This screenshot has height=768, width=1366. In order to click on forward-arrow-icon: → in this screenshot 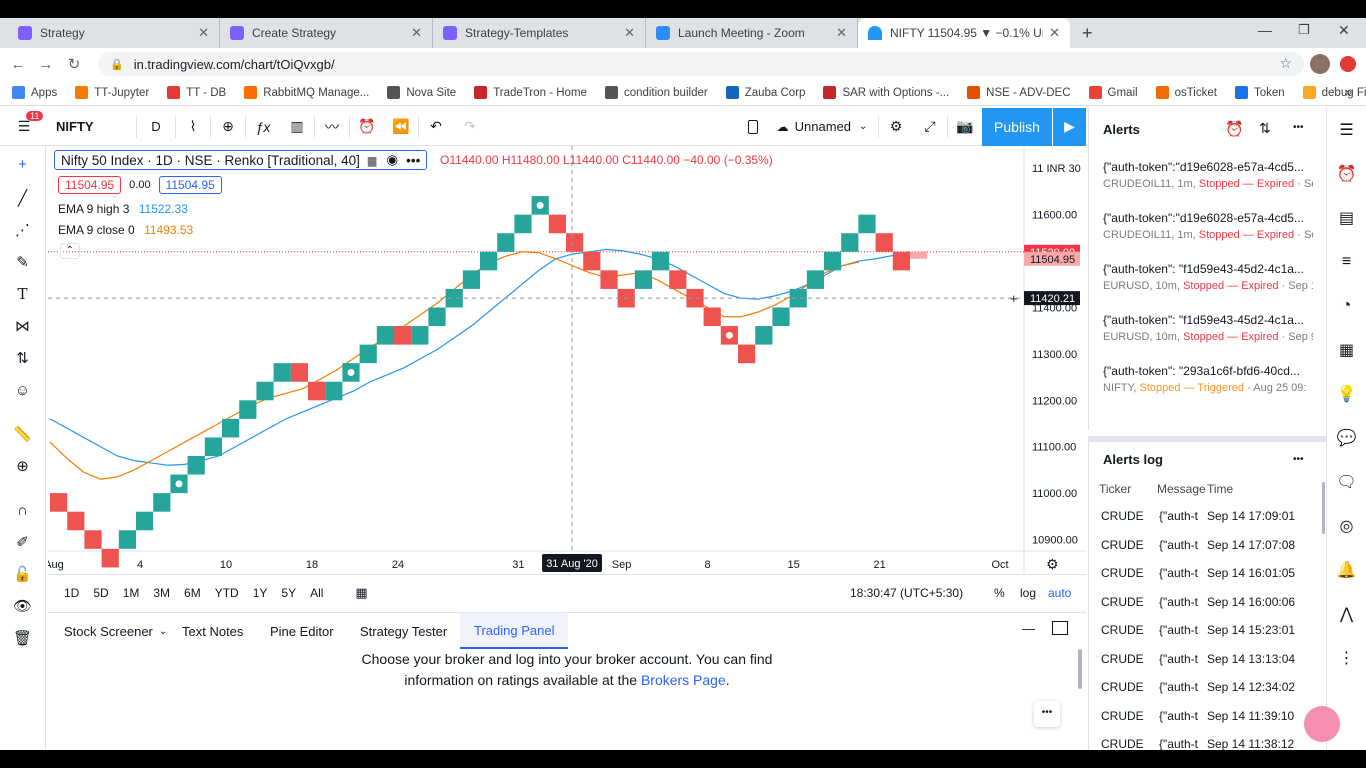, I will do `click(46, 64)`.